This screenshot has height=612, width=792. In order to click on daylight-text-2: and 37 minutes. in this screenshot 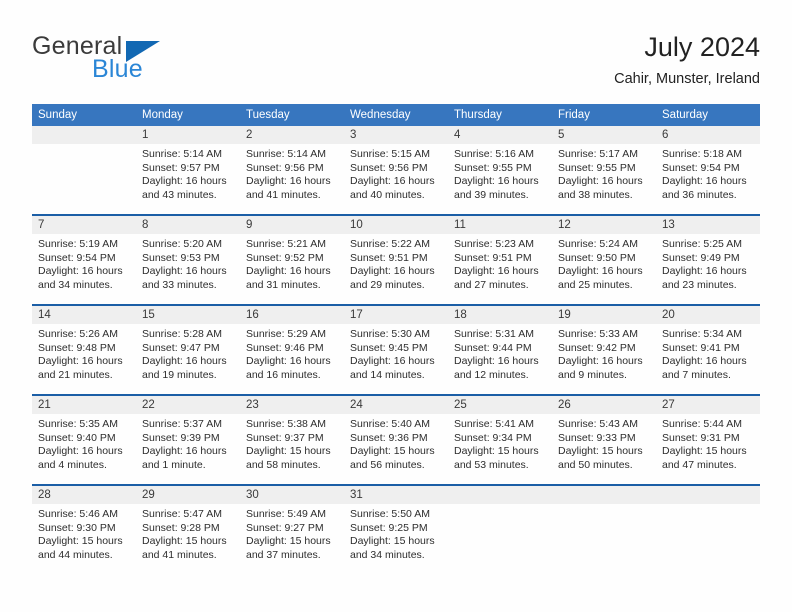, I will do `click(283, 554)`.